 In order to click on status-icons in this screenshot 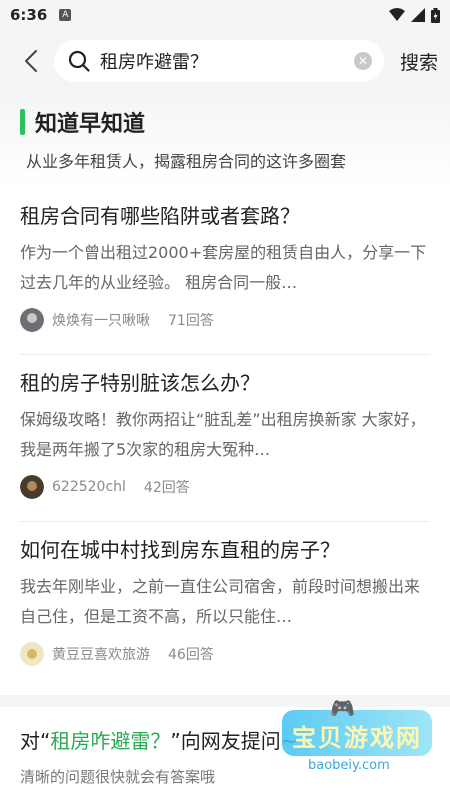, I will do `click(414, 15)`.